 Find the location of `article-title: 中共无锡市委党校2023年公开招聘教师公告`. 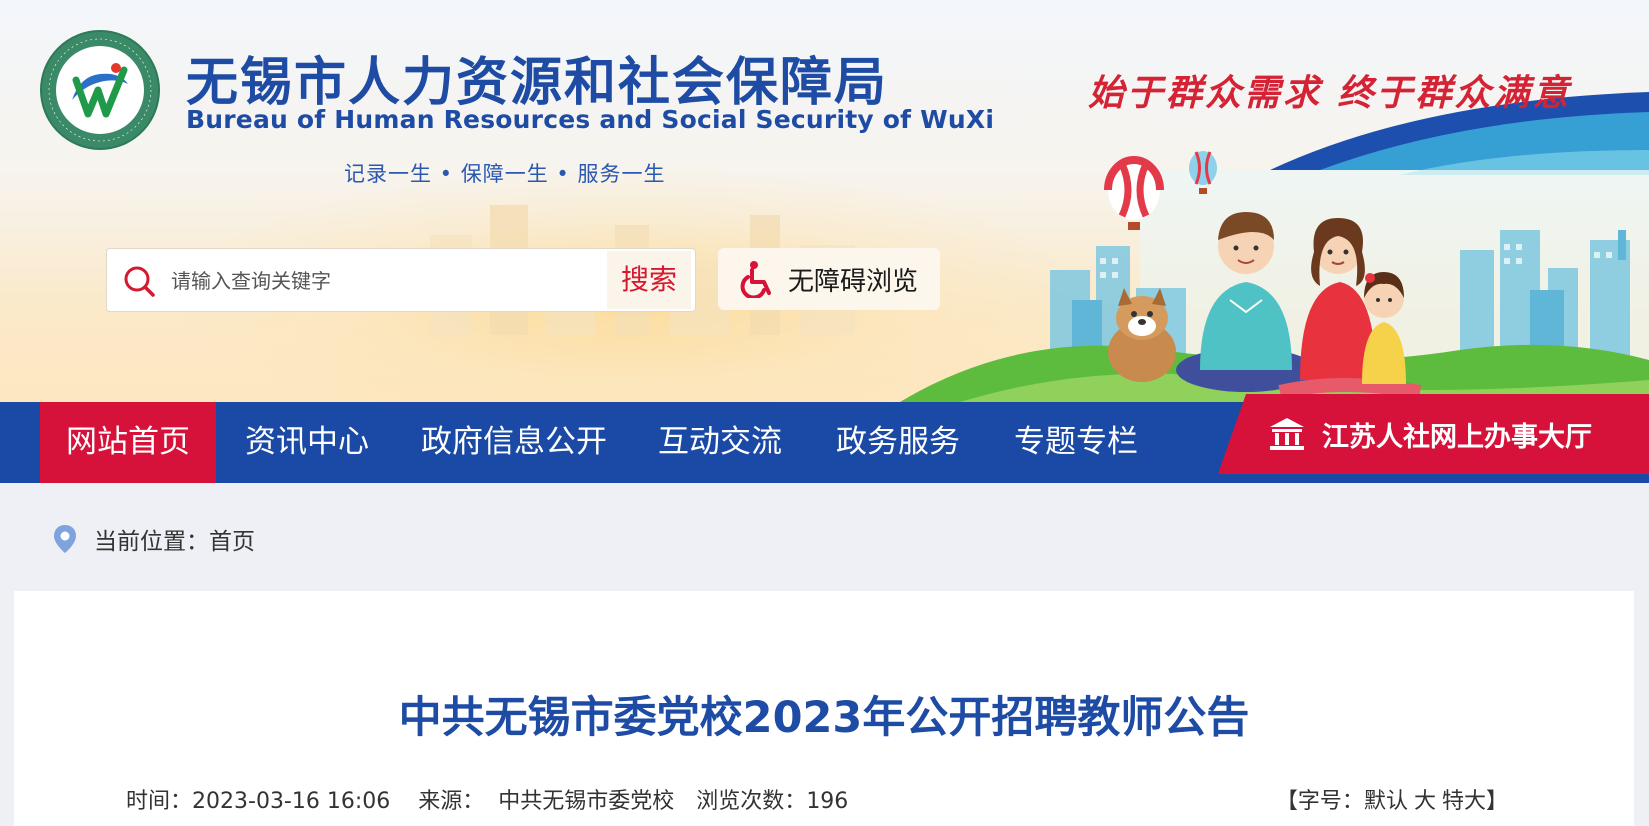

article-title: 中共无锡市委党校2023年公开招聘教师公告 is located at coordinates (824, 718).